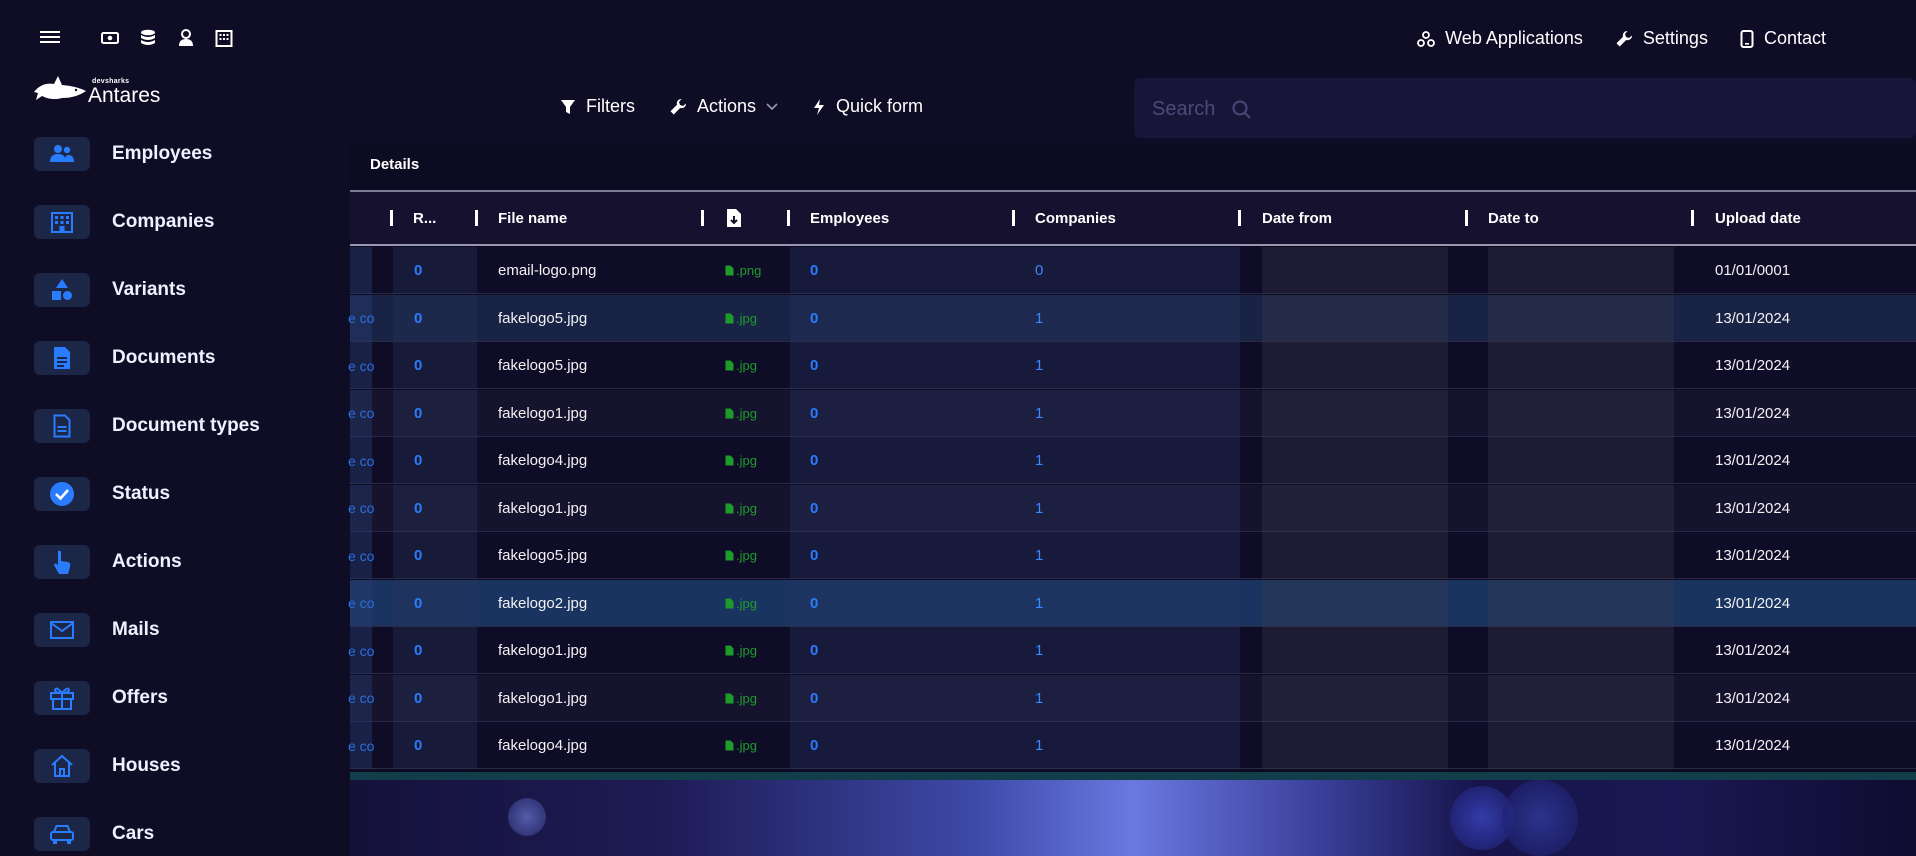 Image resolution: width=1916 pixels, height=856 pixels. Describe the element at coordinates (148, 38) in the screenshot. I see `database-icon` at that location.